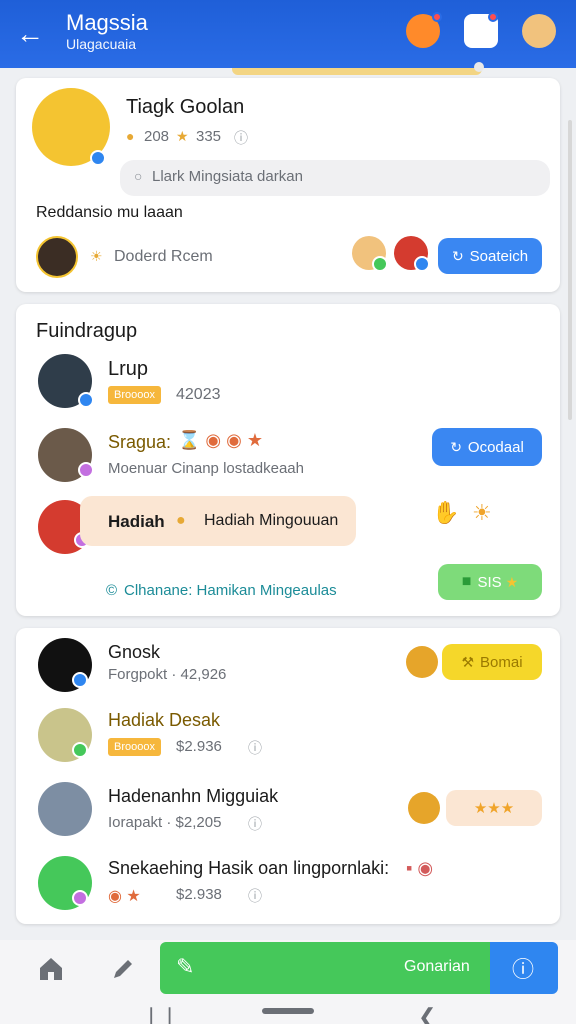  I want to click on list-item-name-4: Snekaehing Hasik oan lingpornlaki:, so click(249, 868).